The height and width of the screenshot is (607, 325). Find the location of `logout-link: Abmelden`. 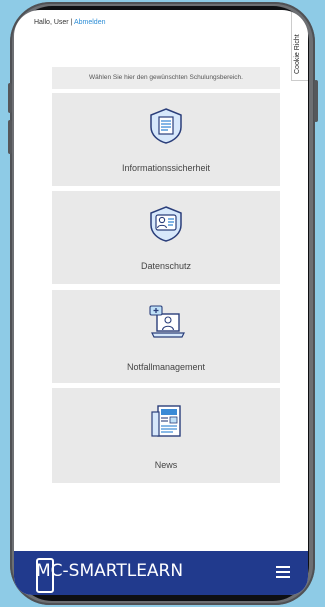

logout-link: Abmelden is located at coordinates (90, 22).